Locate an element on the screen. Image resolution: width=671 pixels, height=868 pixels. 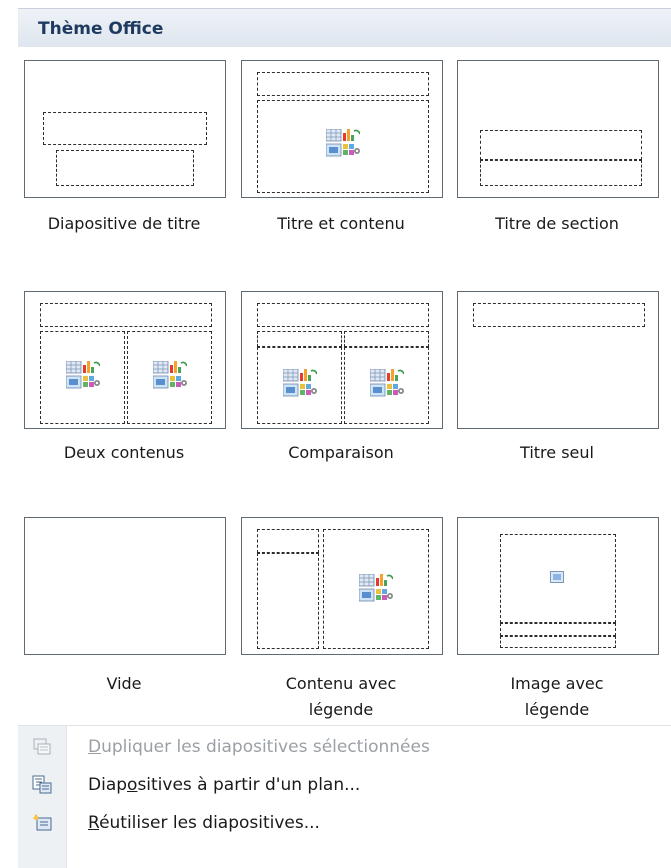
layout-title-and-content is located at coordinates (342, 129).